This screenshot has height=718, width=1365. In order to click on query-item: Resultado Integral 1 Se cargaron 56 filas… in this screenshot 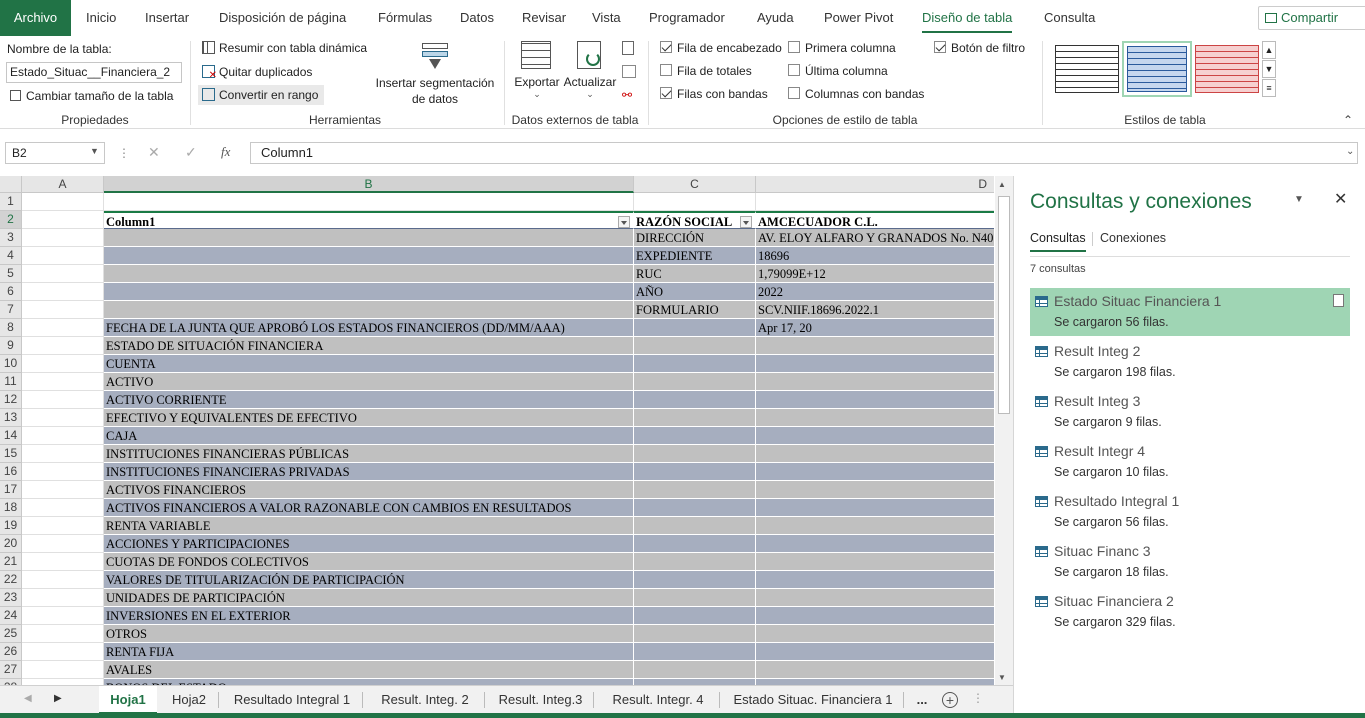, I will do `click(1190, 512)`.